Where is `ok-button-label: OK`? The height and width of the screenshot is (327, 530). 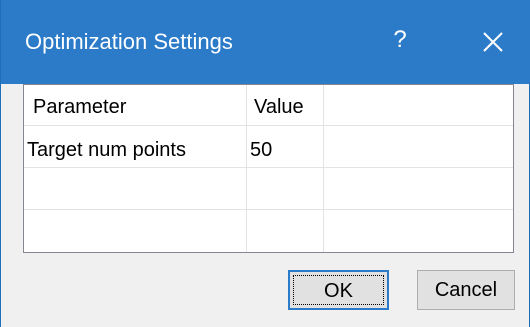 ok-button-label: OK is located at coordinates (338, 291).